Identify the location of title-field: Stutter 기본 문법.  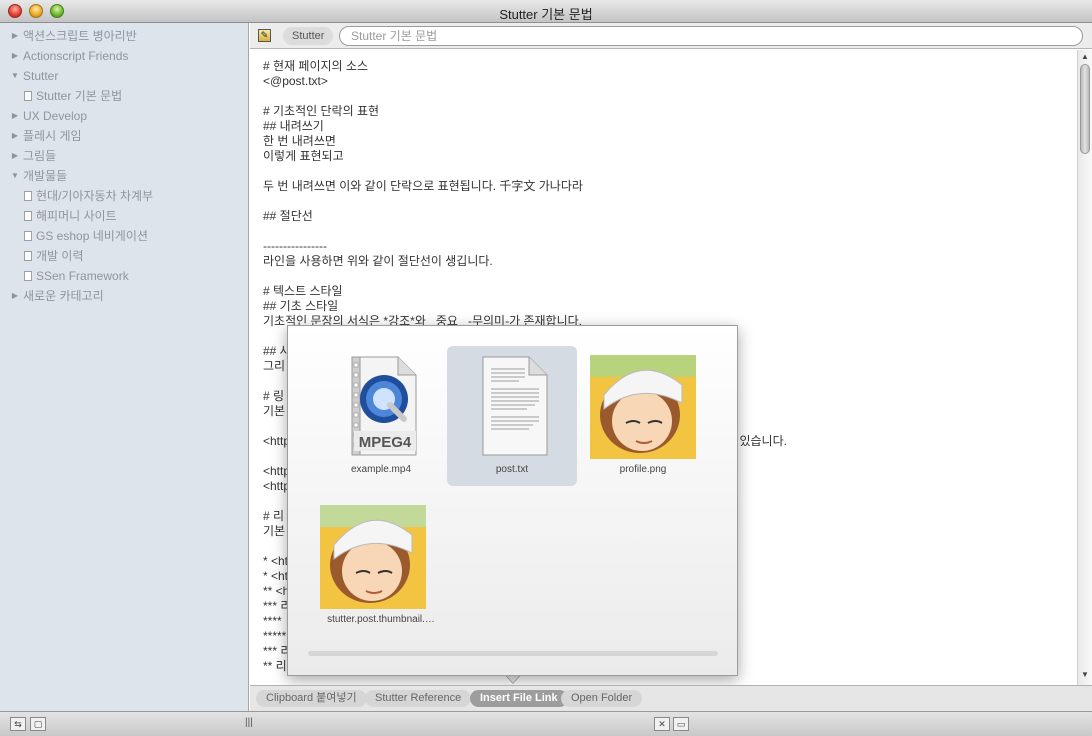
(711, 36).